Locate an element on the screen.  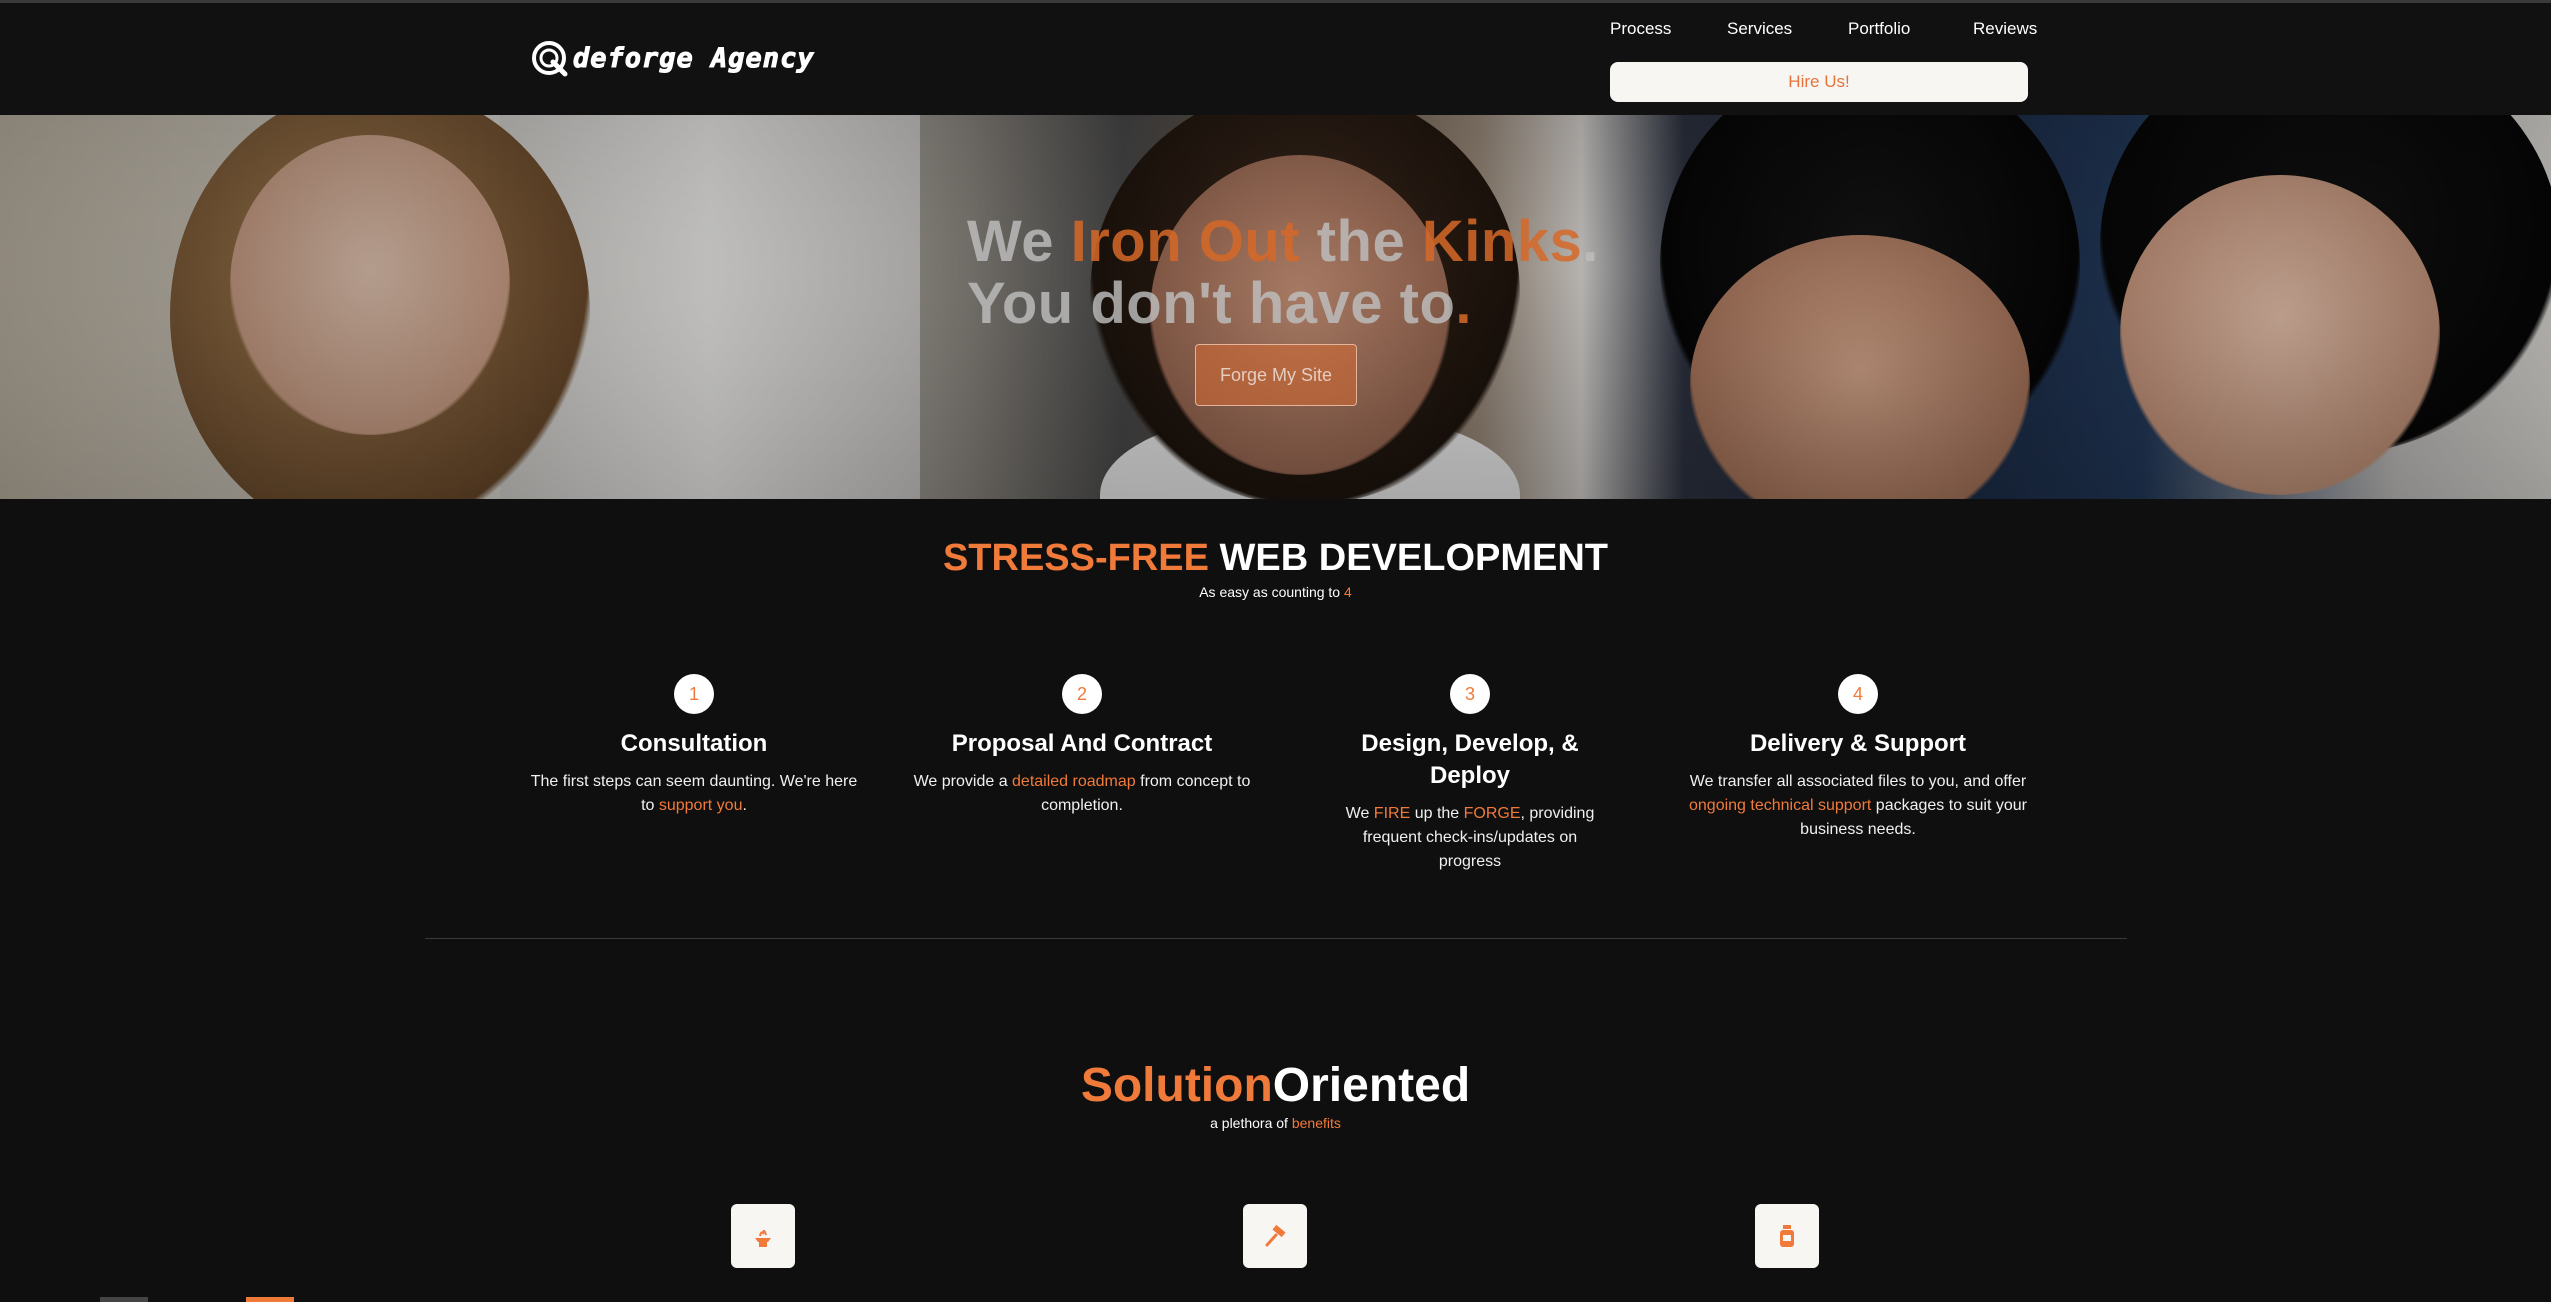
hero-text: the is located at coordinates (1361, 241).